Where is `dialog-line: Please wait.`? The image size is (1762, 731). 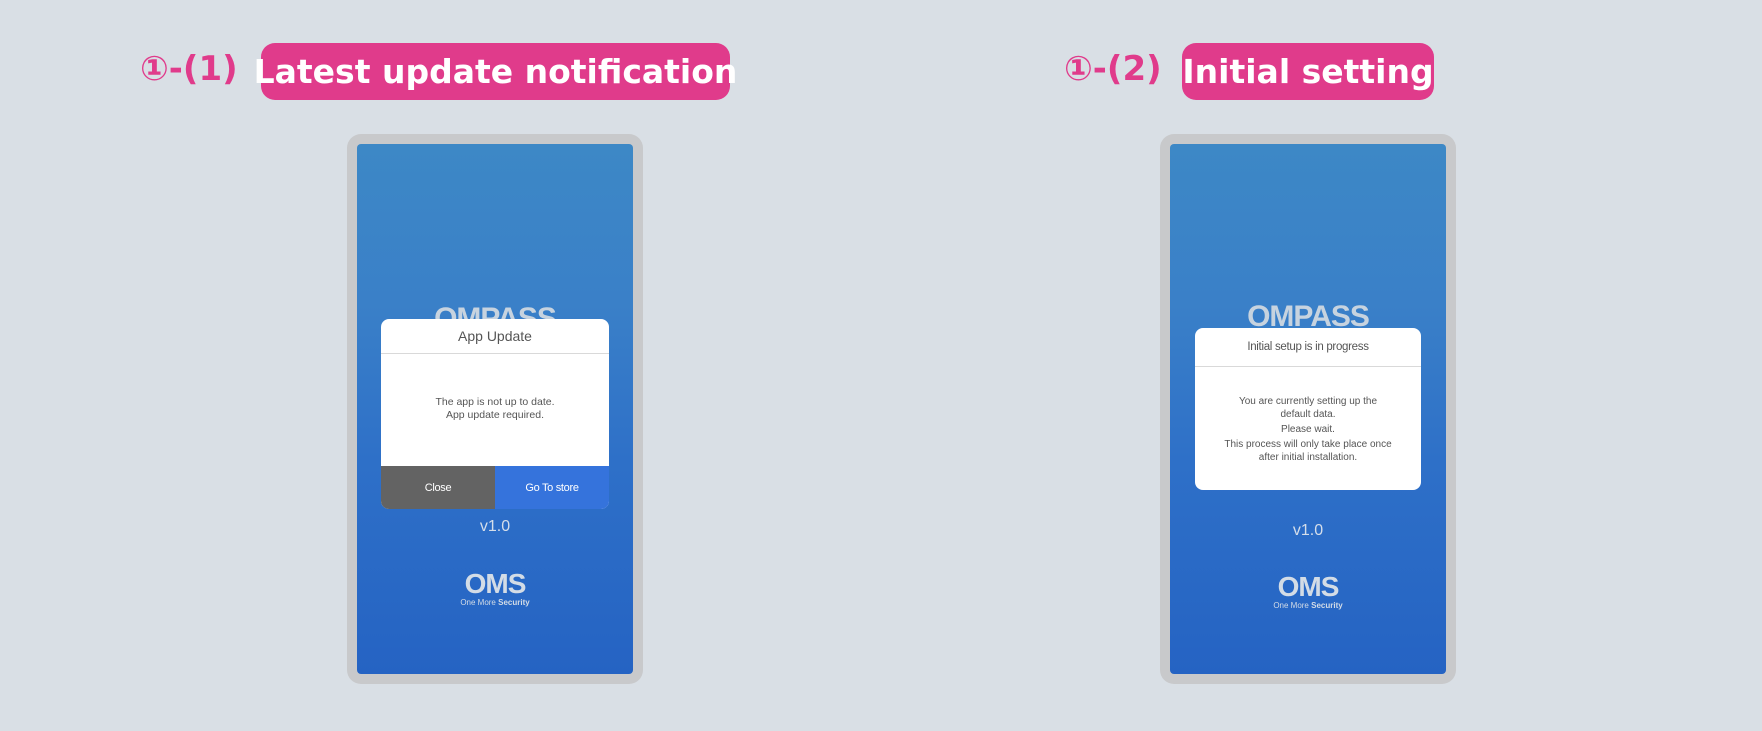
dialog-line: Please wait. is located at coordinates (1308, 429).